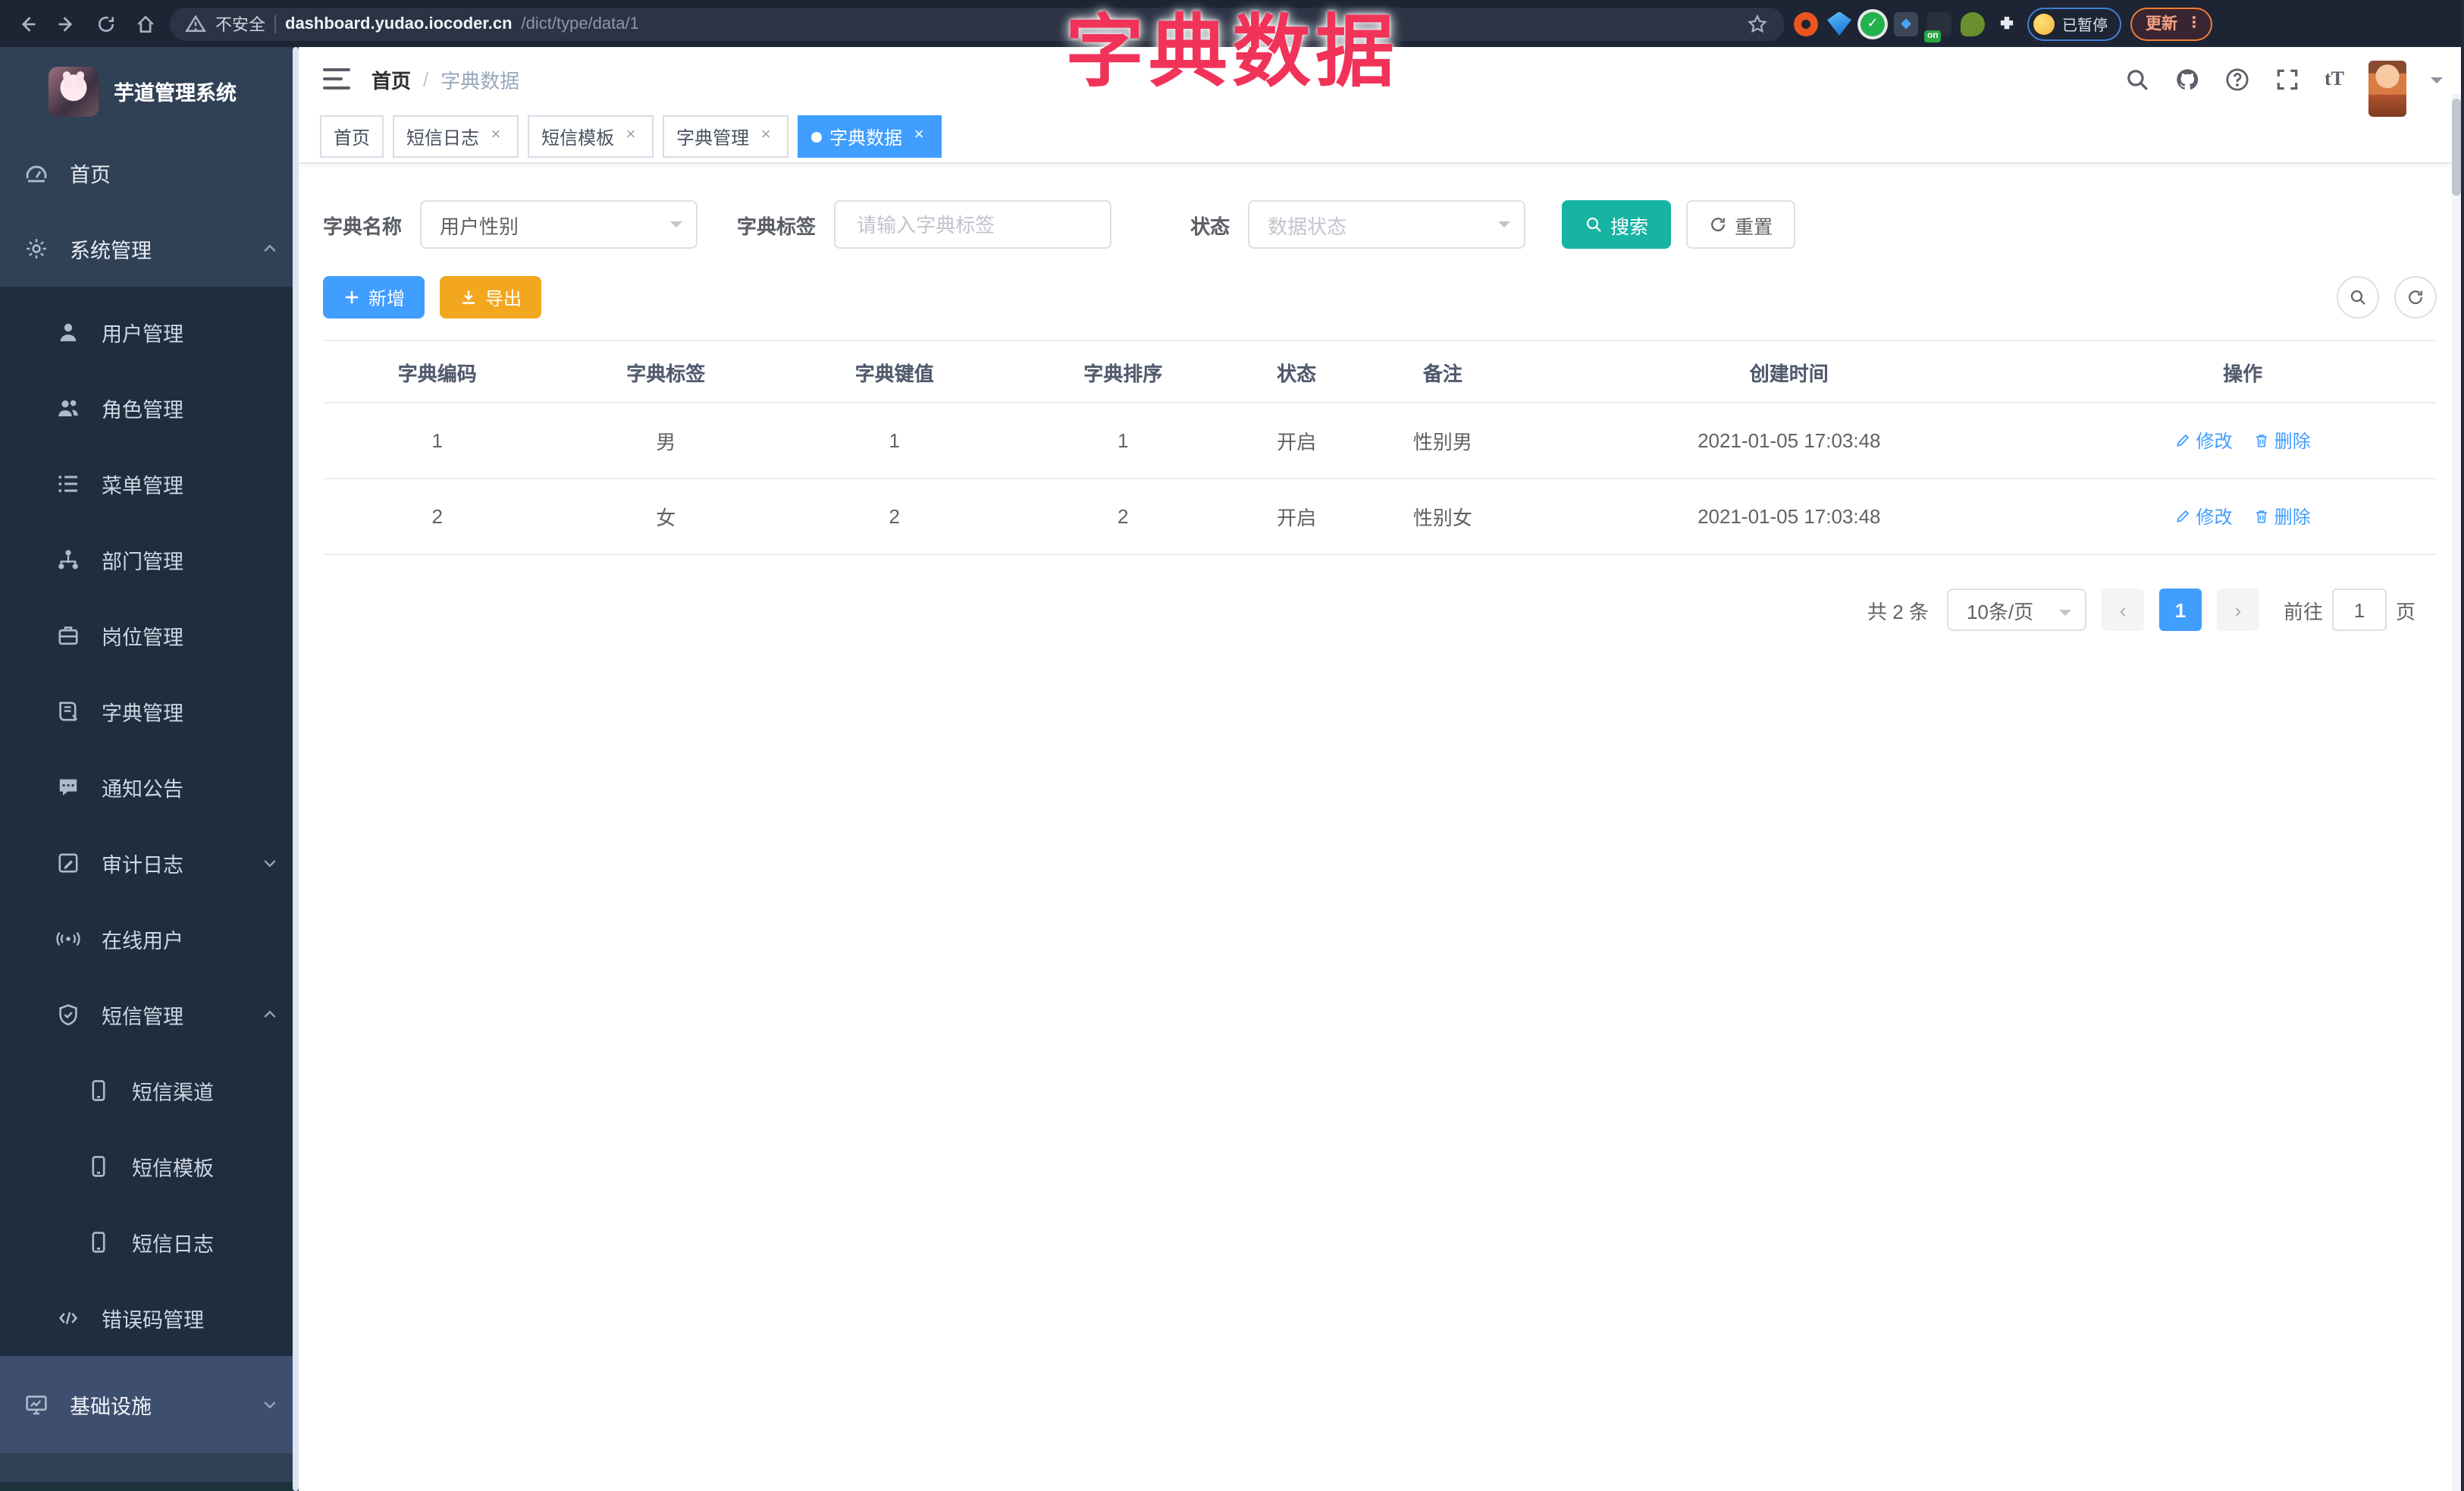 Image resolution: width=2464 pixels, height=1491 pixels. What do you see at coordinates (2287, 79) in the screenshot?
I see `fullscreen-icon` at bounding box center [2287, 79].